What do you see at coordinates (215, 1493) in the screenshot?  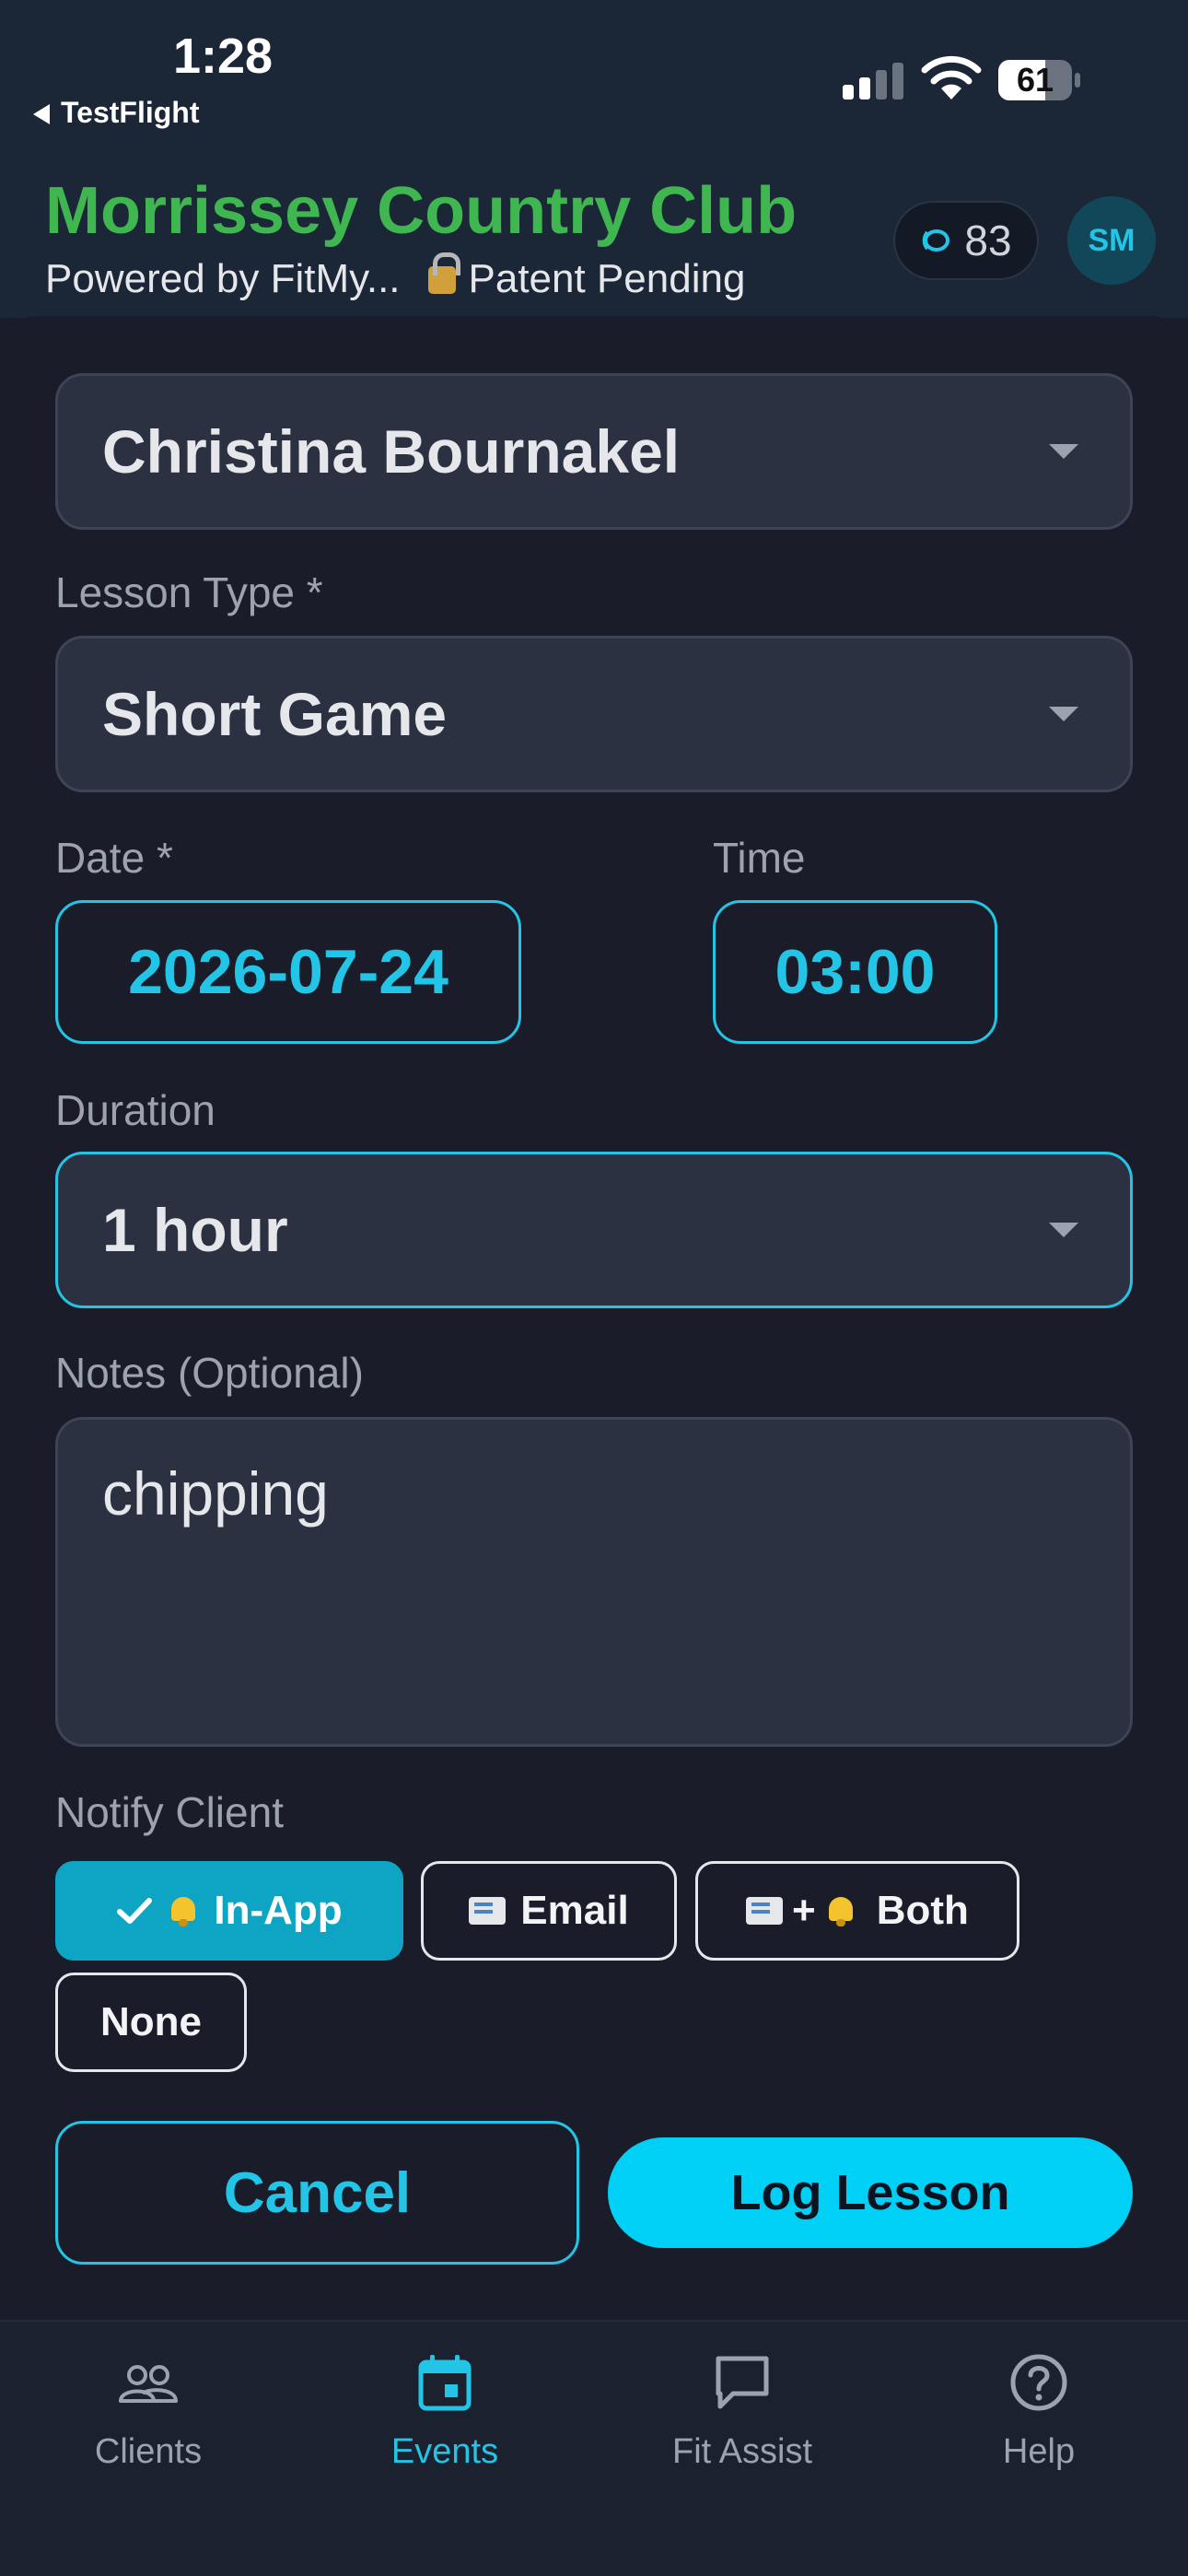 I see `notes-value: chipping` at bounding box center [215, 1493].